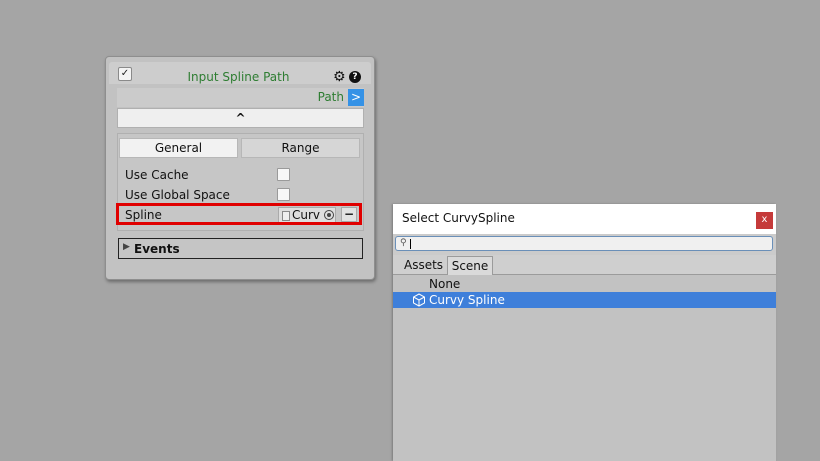 The width and height of the screenshot is (820, 461). I want to click on events-foldout: ▶ Events, so click(240, 248).